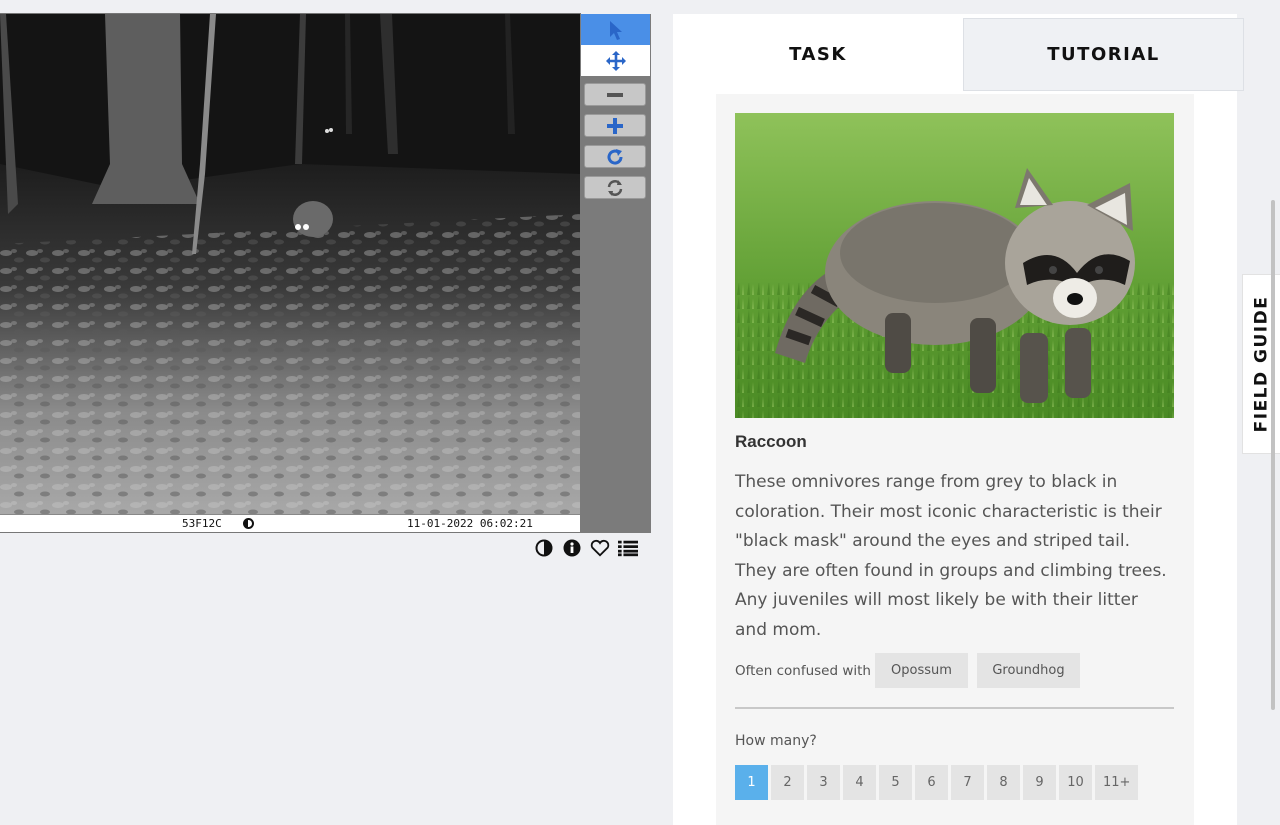 Image resolution: width=1280 pixels, height=825 pixels. I want to click on pointer-icon, so click(615, 30).